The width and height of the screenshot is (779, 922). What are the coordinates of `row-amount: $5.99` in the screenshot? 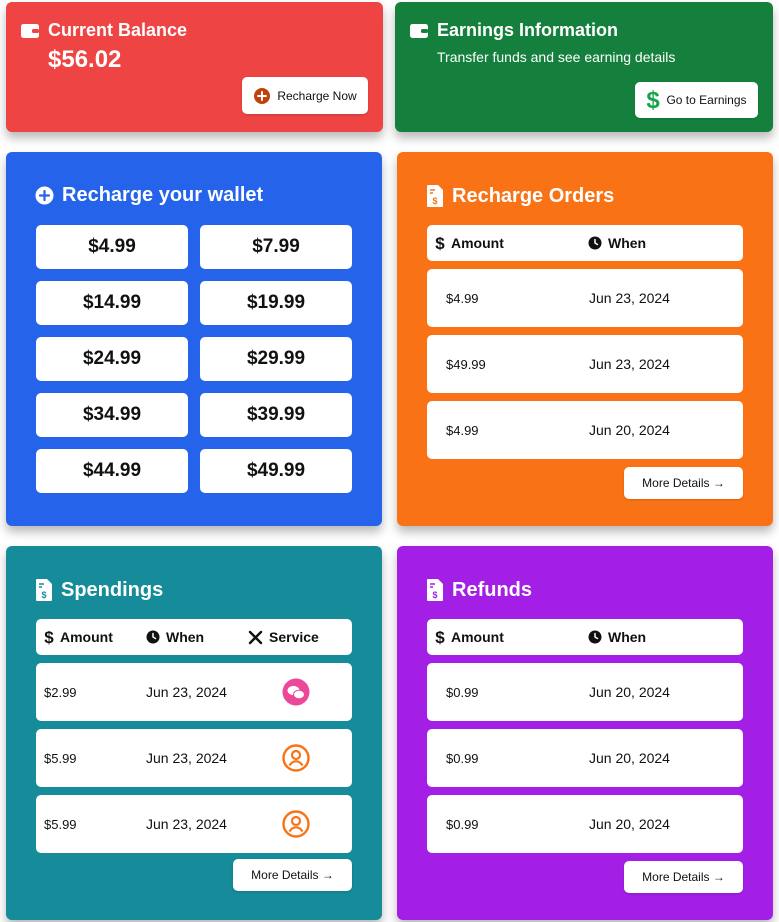 It's located at (60, 758).